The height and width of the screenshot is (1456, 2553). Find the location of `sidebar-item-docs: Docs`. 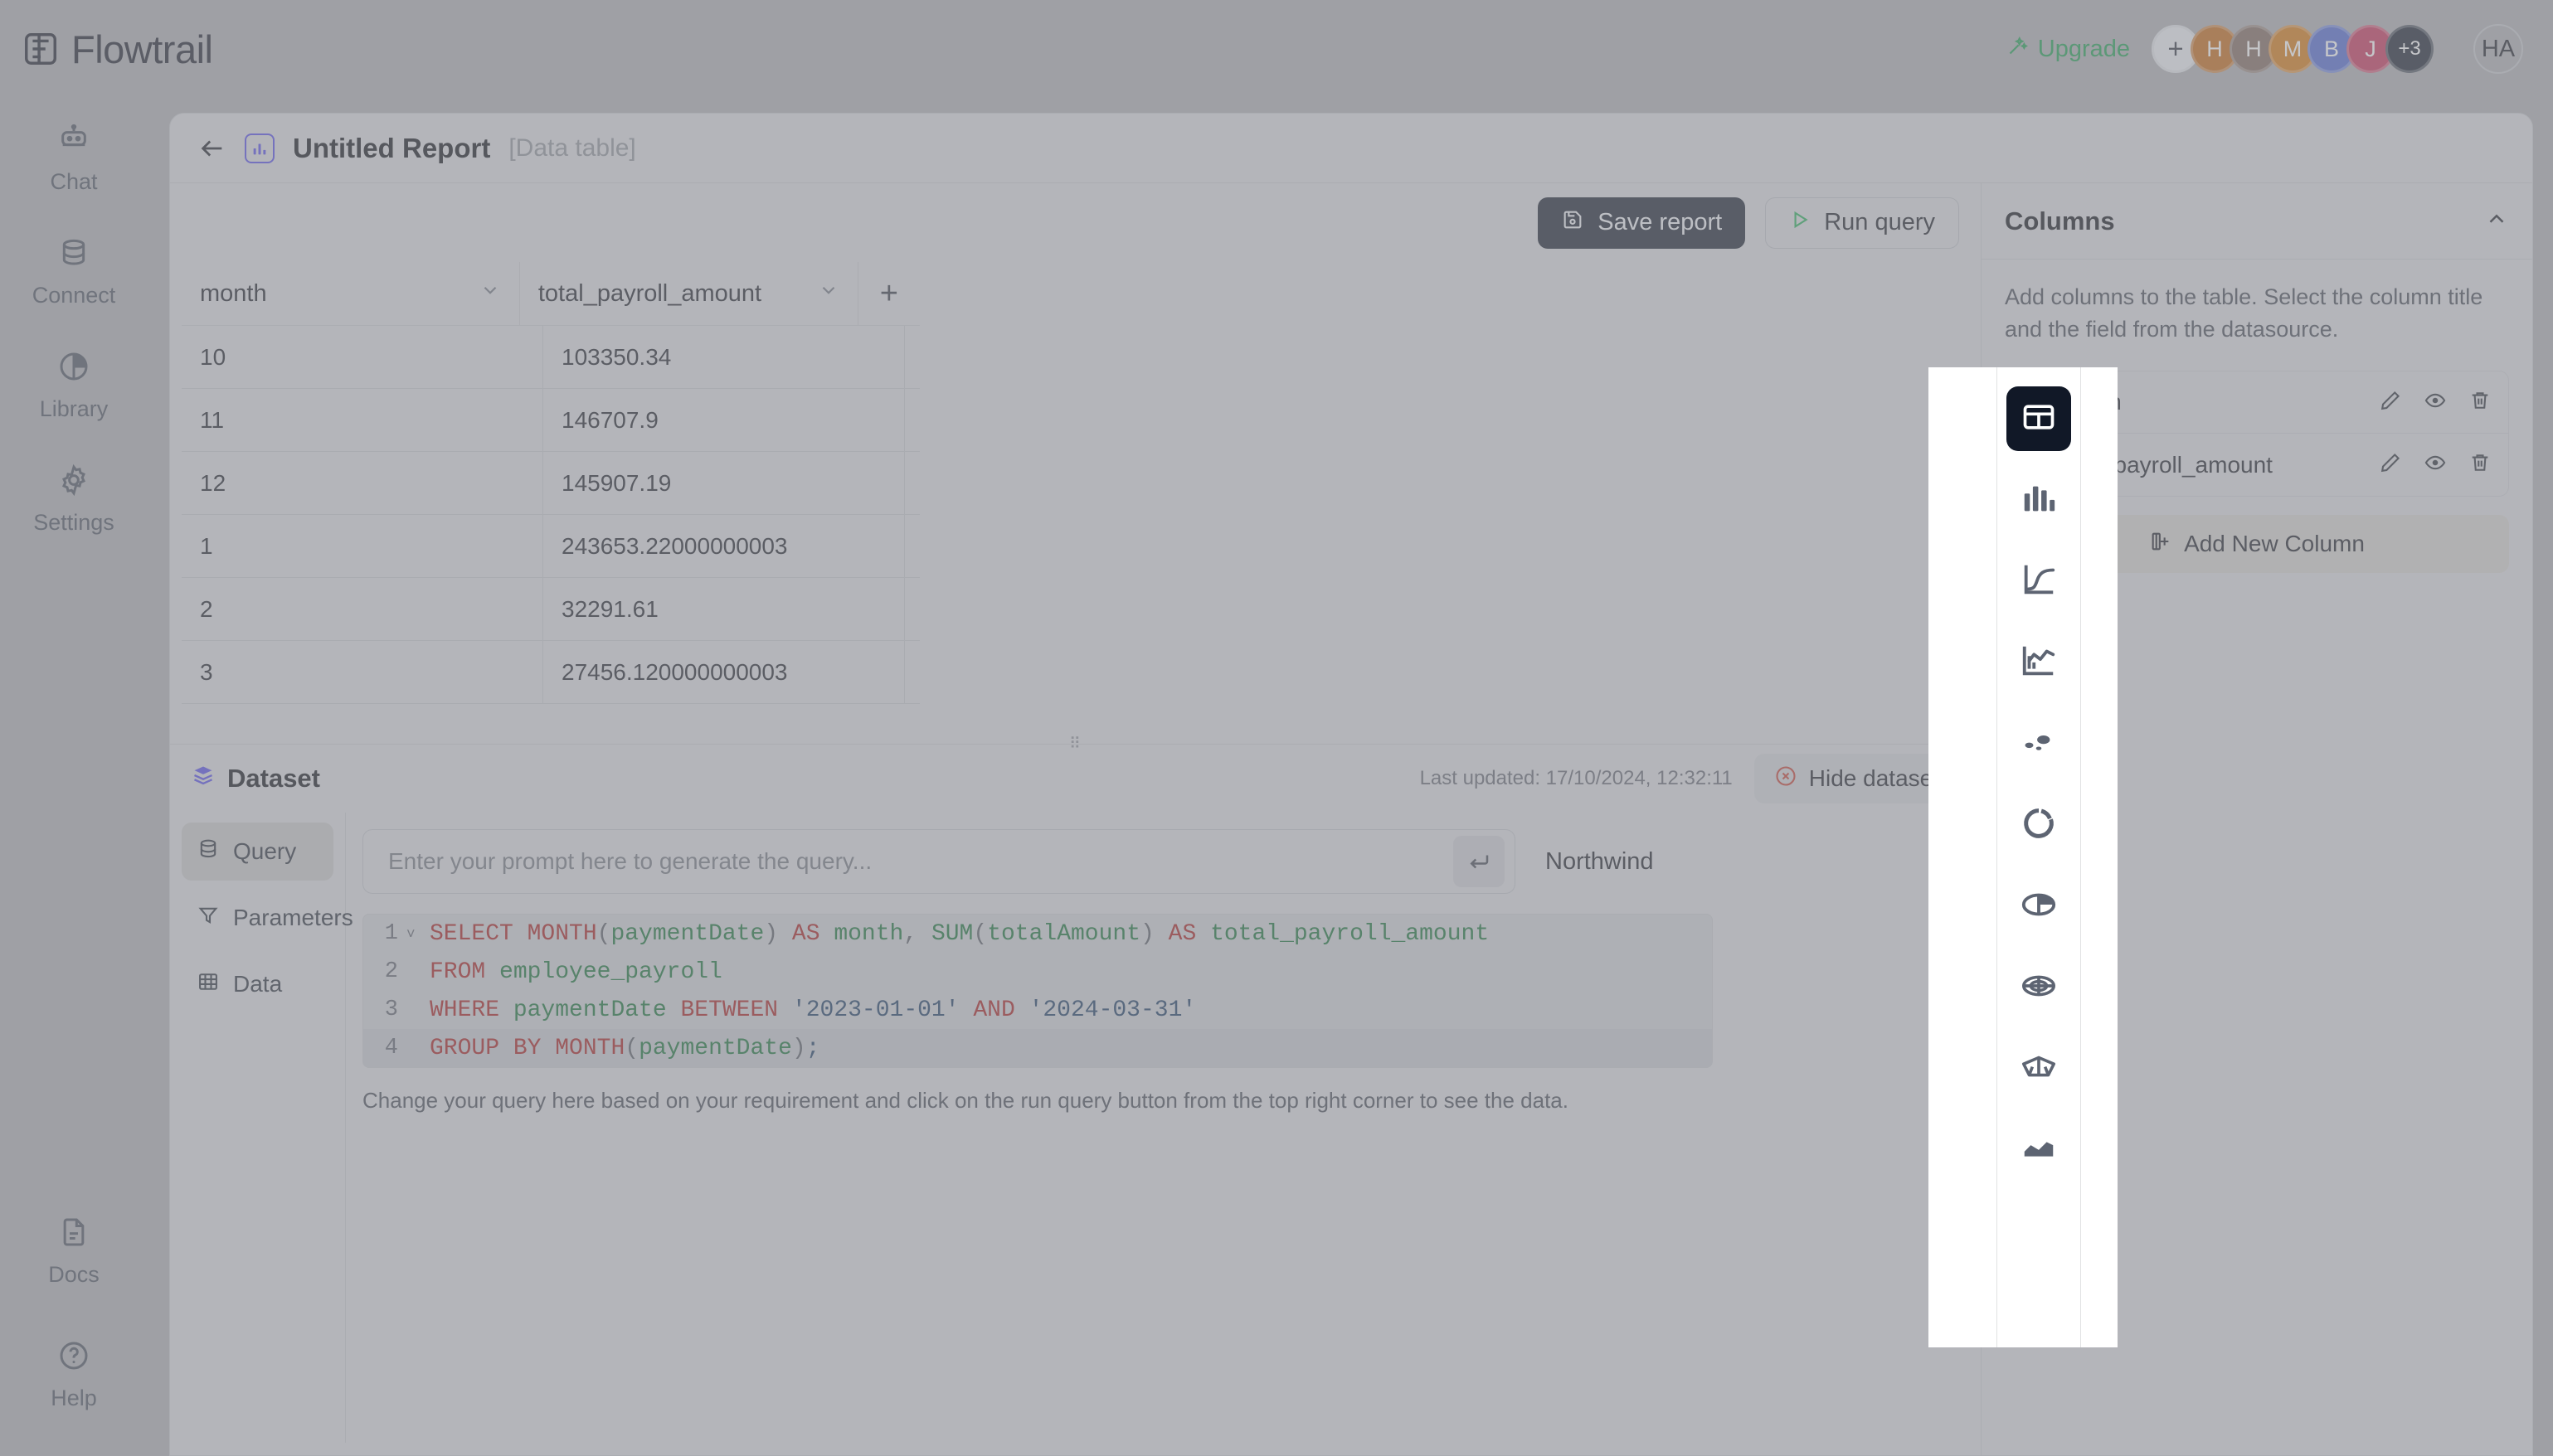

sidebar-item-docs: Docs is located at coordinates (74, 1252).